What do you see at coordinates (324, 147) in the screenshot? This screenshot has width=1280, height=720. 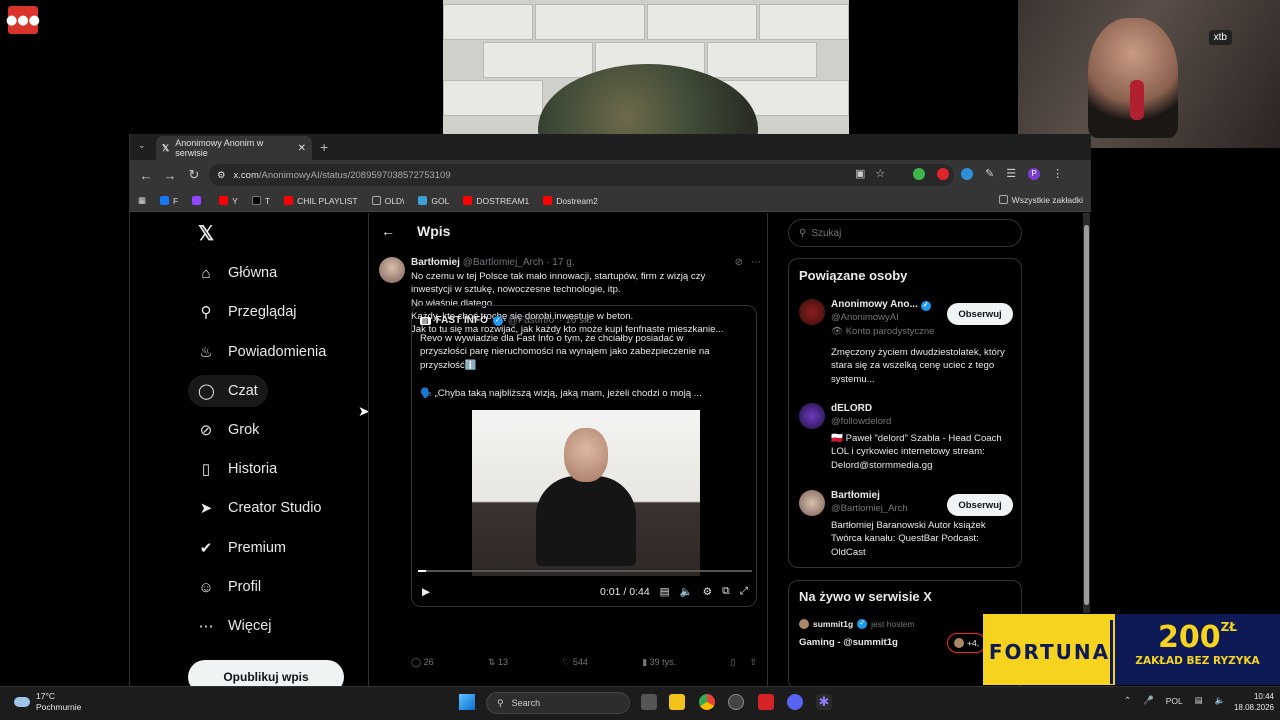 I see `new-tab-icon: +` at bounding box center [324, 147].